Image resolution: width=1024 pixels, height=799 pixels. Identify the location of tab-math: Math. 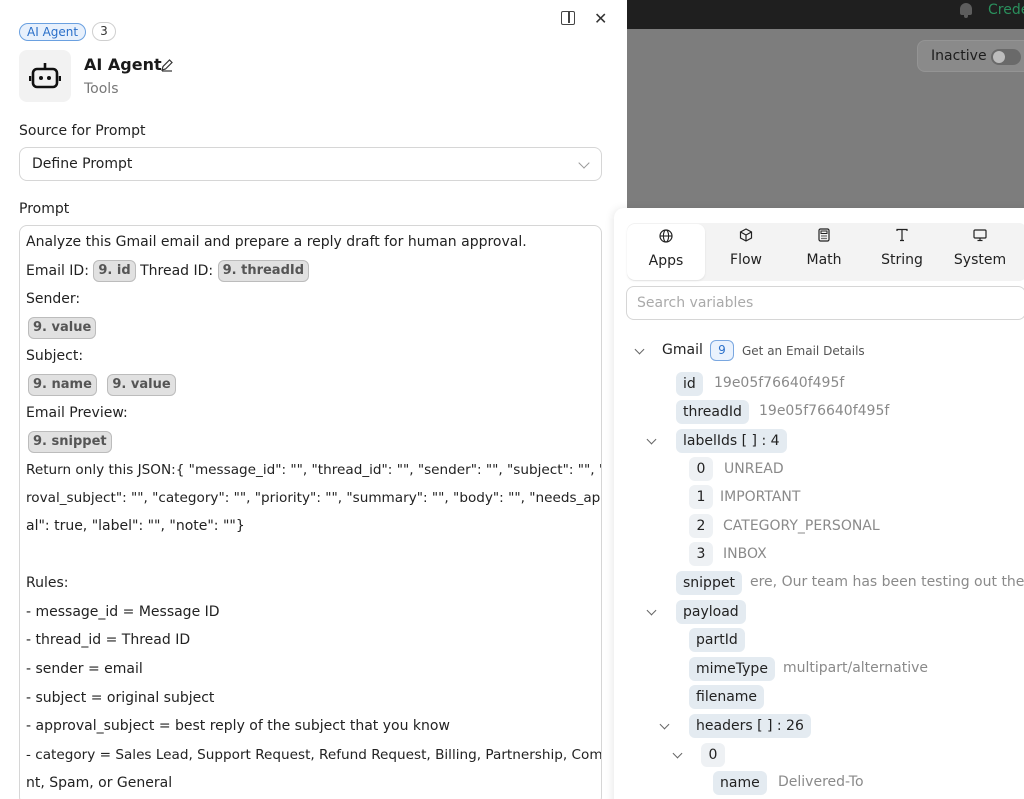
(824, 252).